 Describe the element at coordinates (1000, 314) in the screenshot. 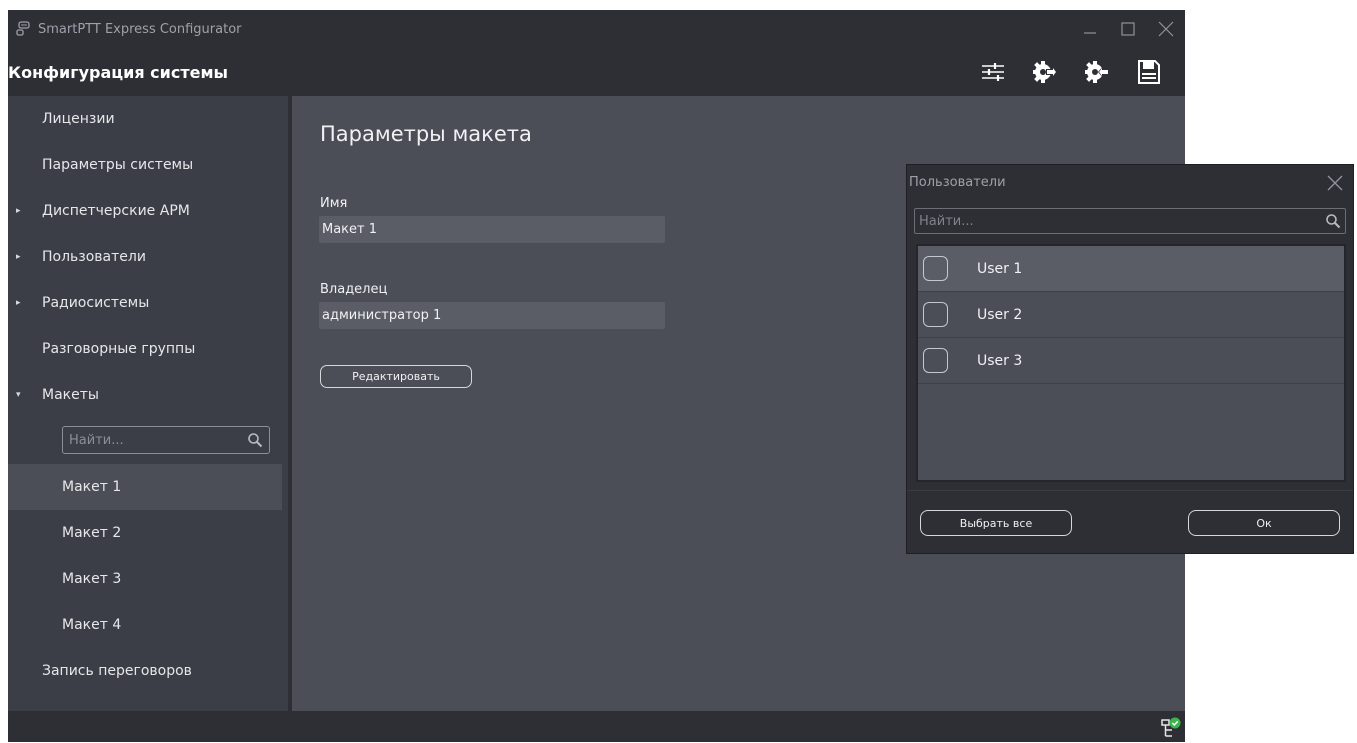

I see `user-name: User 2` at that location.